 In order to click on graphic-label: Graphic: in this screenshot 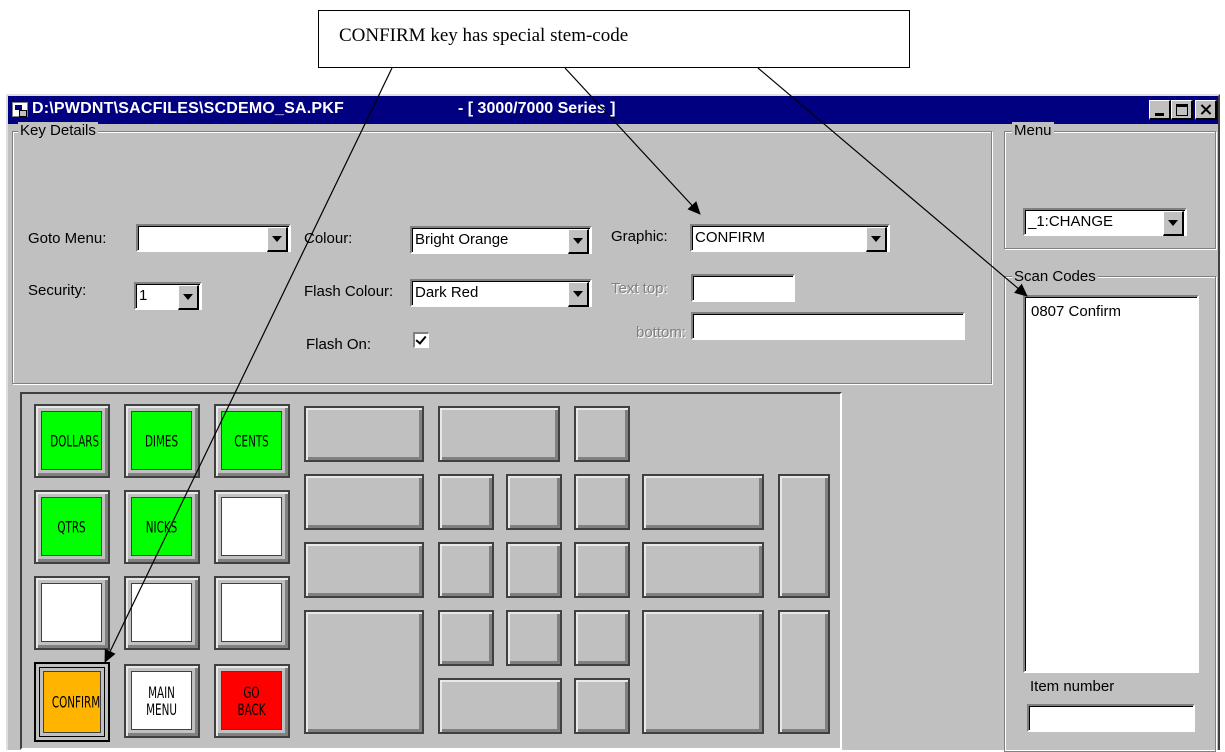, I will do `click(639, 236)`.